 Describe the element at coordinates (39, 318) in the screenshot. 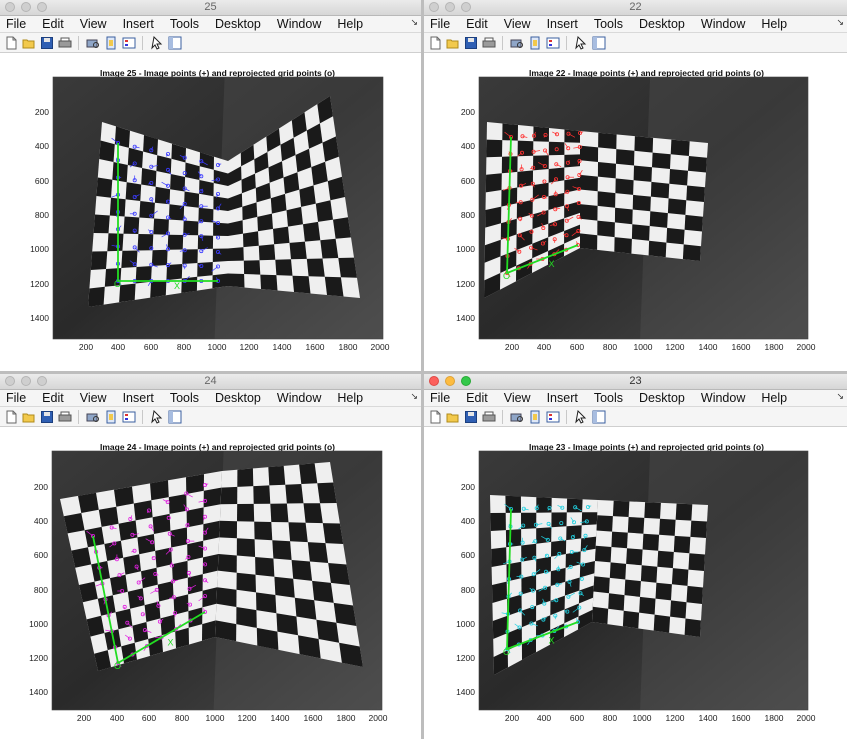

I see `y-tick-label: 1400` at that location.